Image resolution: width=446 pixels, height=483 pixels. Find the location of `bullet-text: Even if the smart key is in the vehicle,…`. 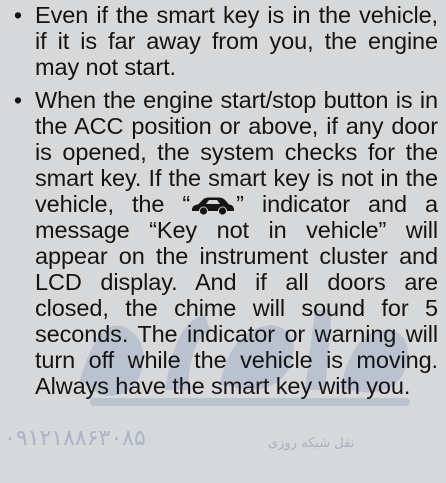

bullet-text: Even if the smart key is in the vehicle,… is located at coordinates (236, 41).